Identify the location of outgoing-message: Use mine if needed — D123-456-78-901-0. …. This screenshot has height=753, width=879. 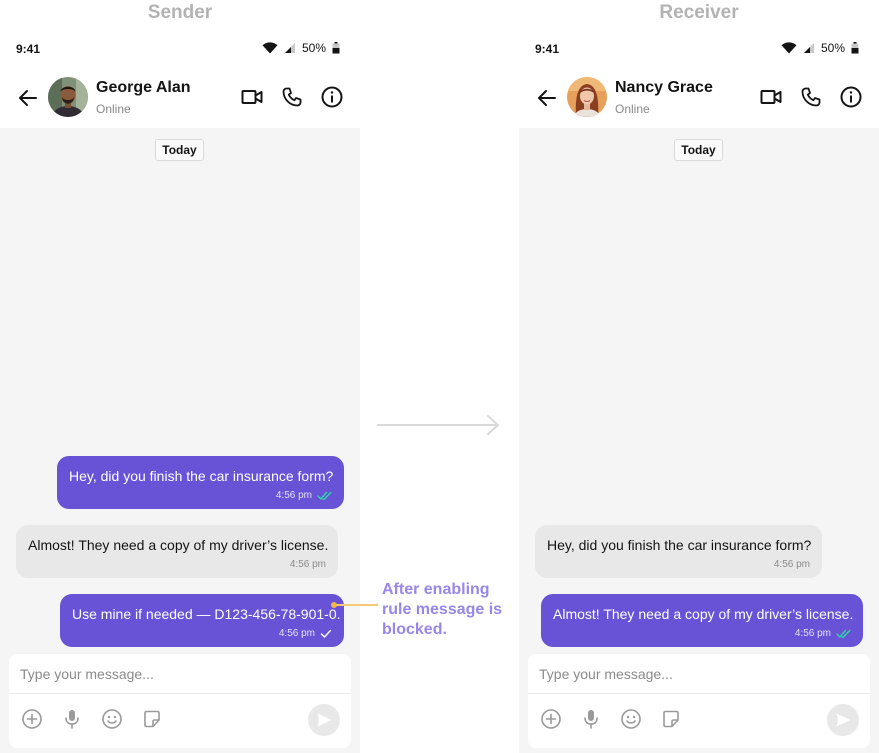
(202, 620).